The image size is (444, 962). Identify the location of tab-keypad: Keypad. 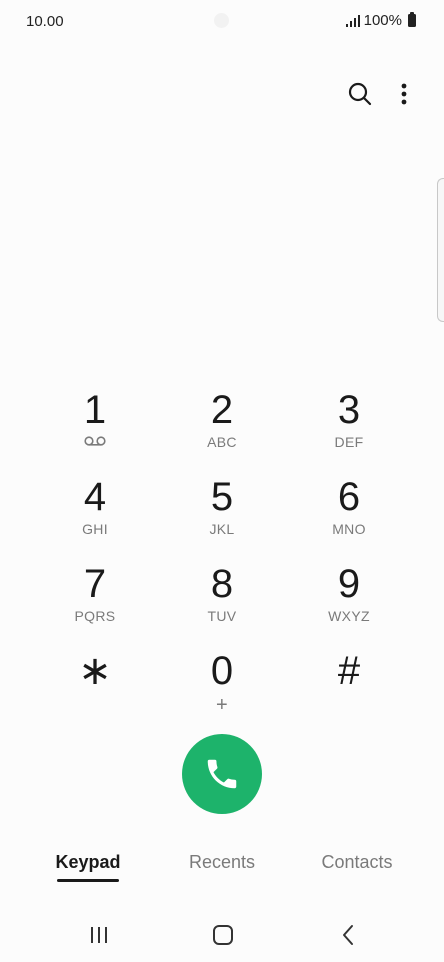
(88, 870).